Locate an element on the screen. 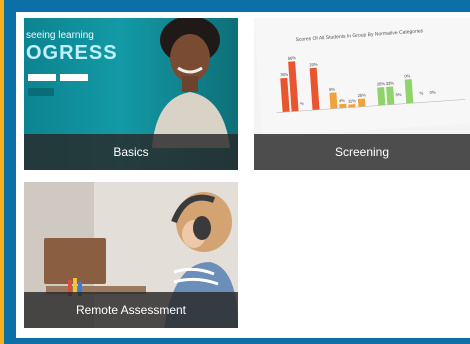 The image size is (470, 344). card-label: Screening is located at coordinates (362, 152).